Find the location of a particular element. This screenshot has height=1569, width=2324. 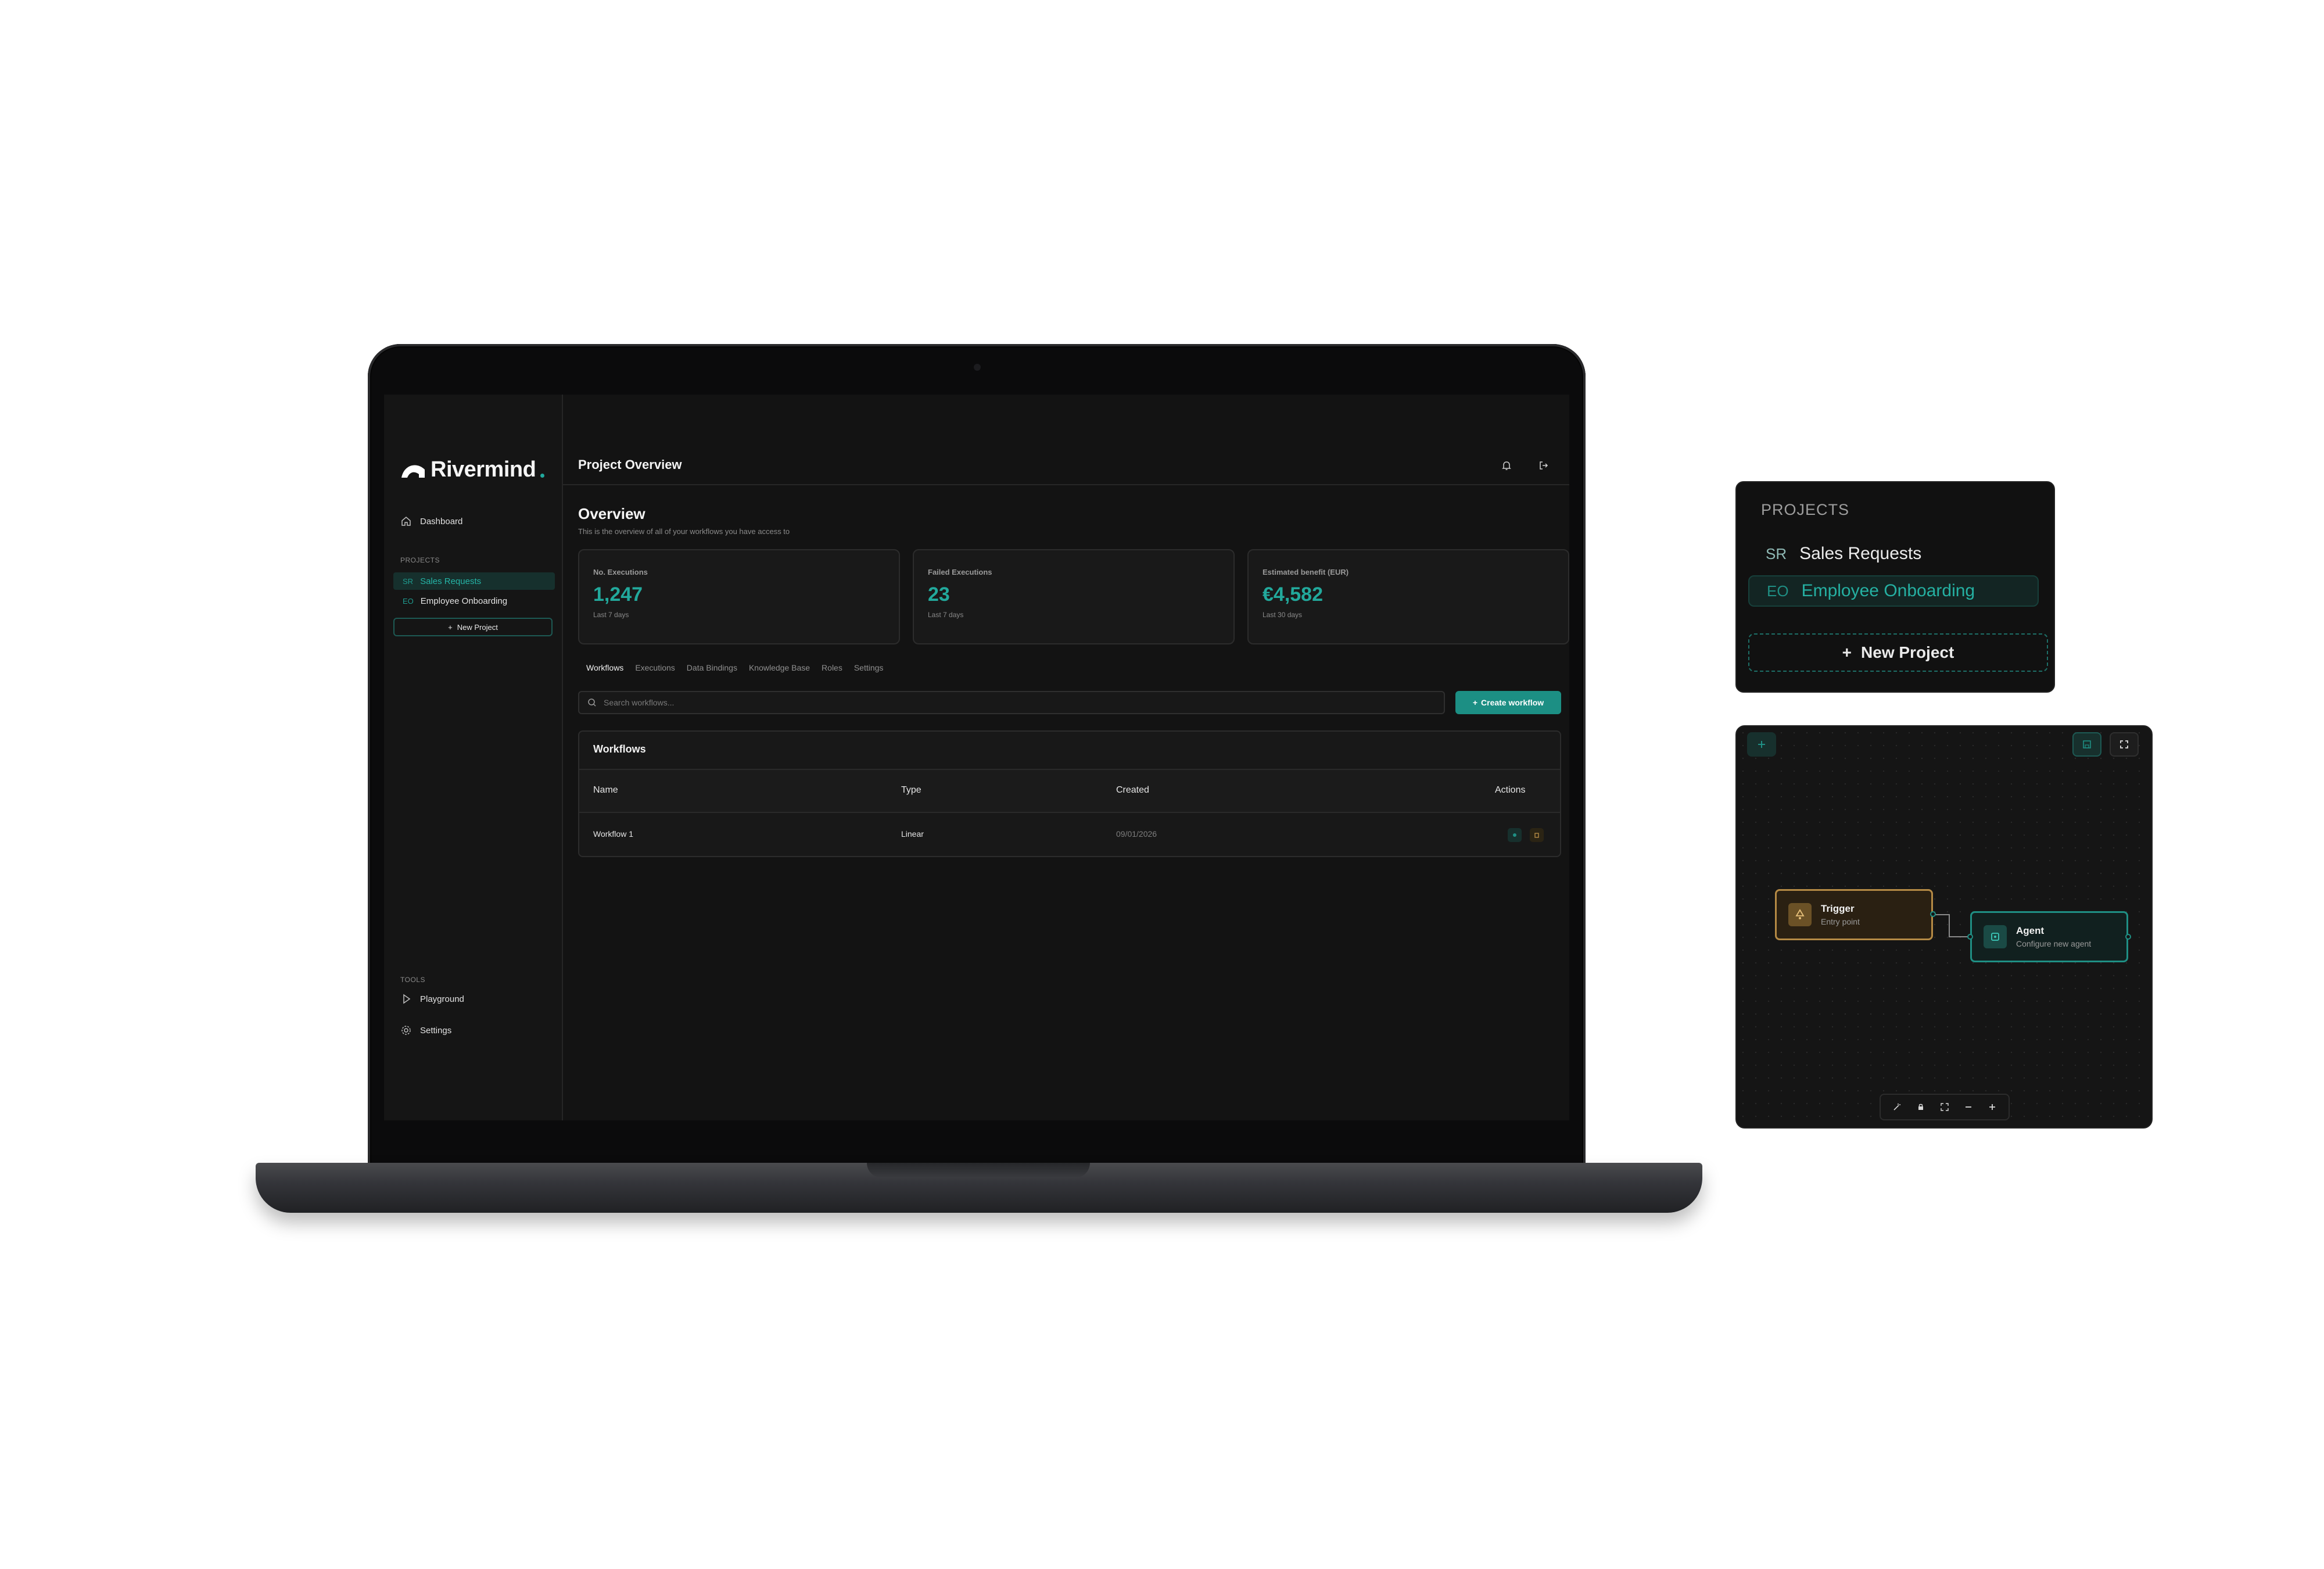

new-project-button: + New Project is located at coordinates (473, 627).